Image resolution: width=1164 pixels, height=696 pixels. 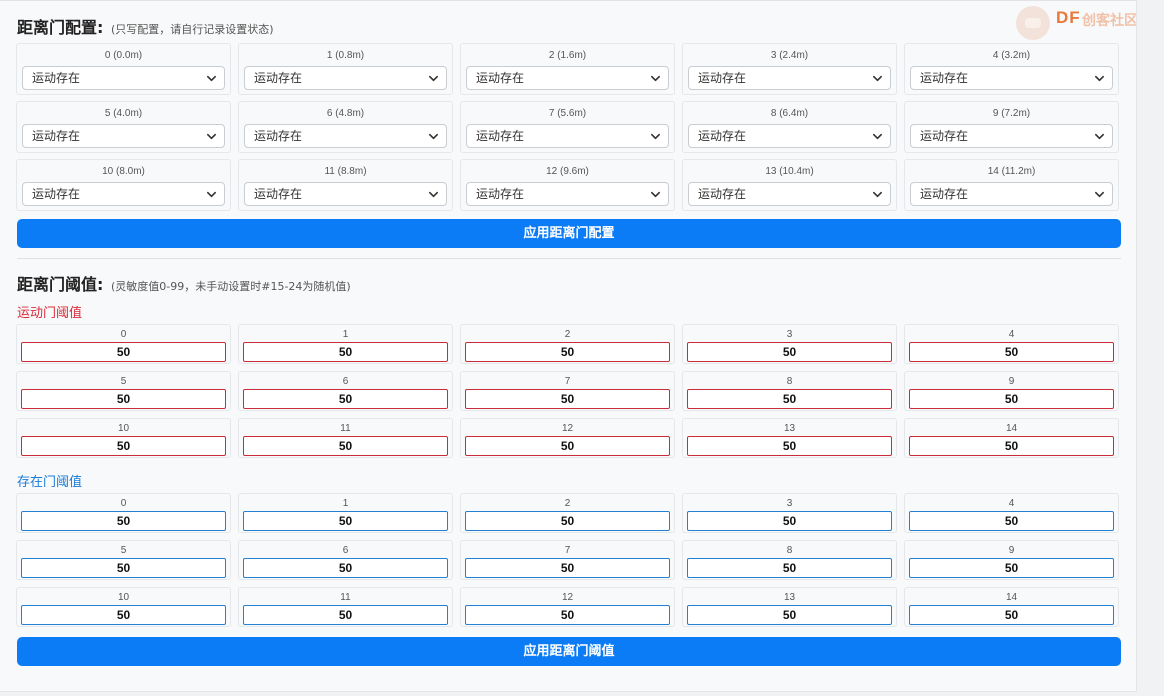 I want to click on still-threshold-label: 13, so click(x=789, y=597).